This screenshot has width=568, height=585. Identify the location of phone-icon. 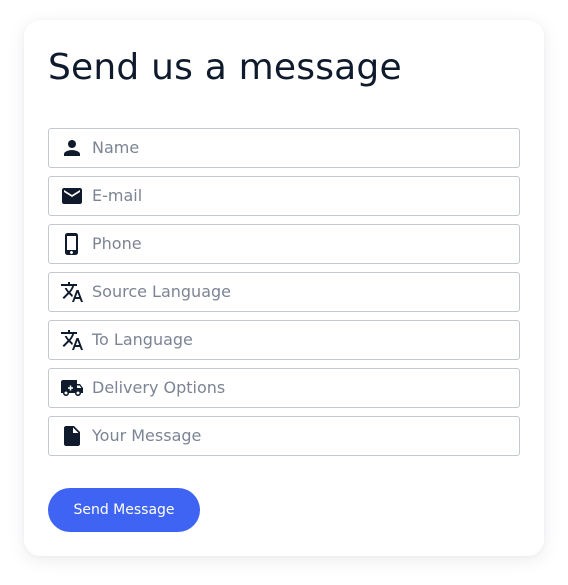
(72, 244).